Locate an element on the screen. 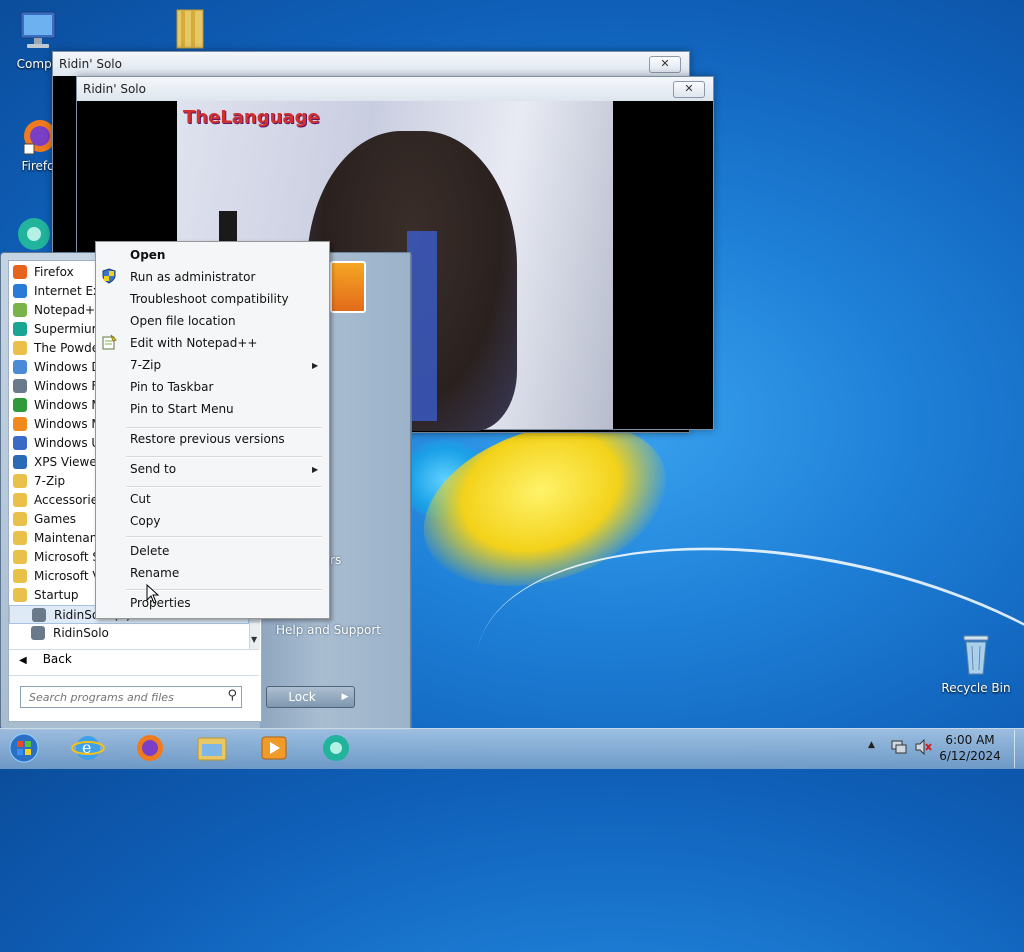  media-center-icon is located at coordinates (20, 405).